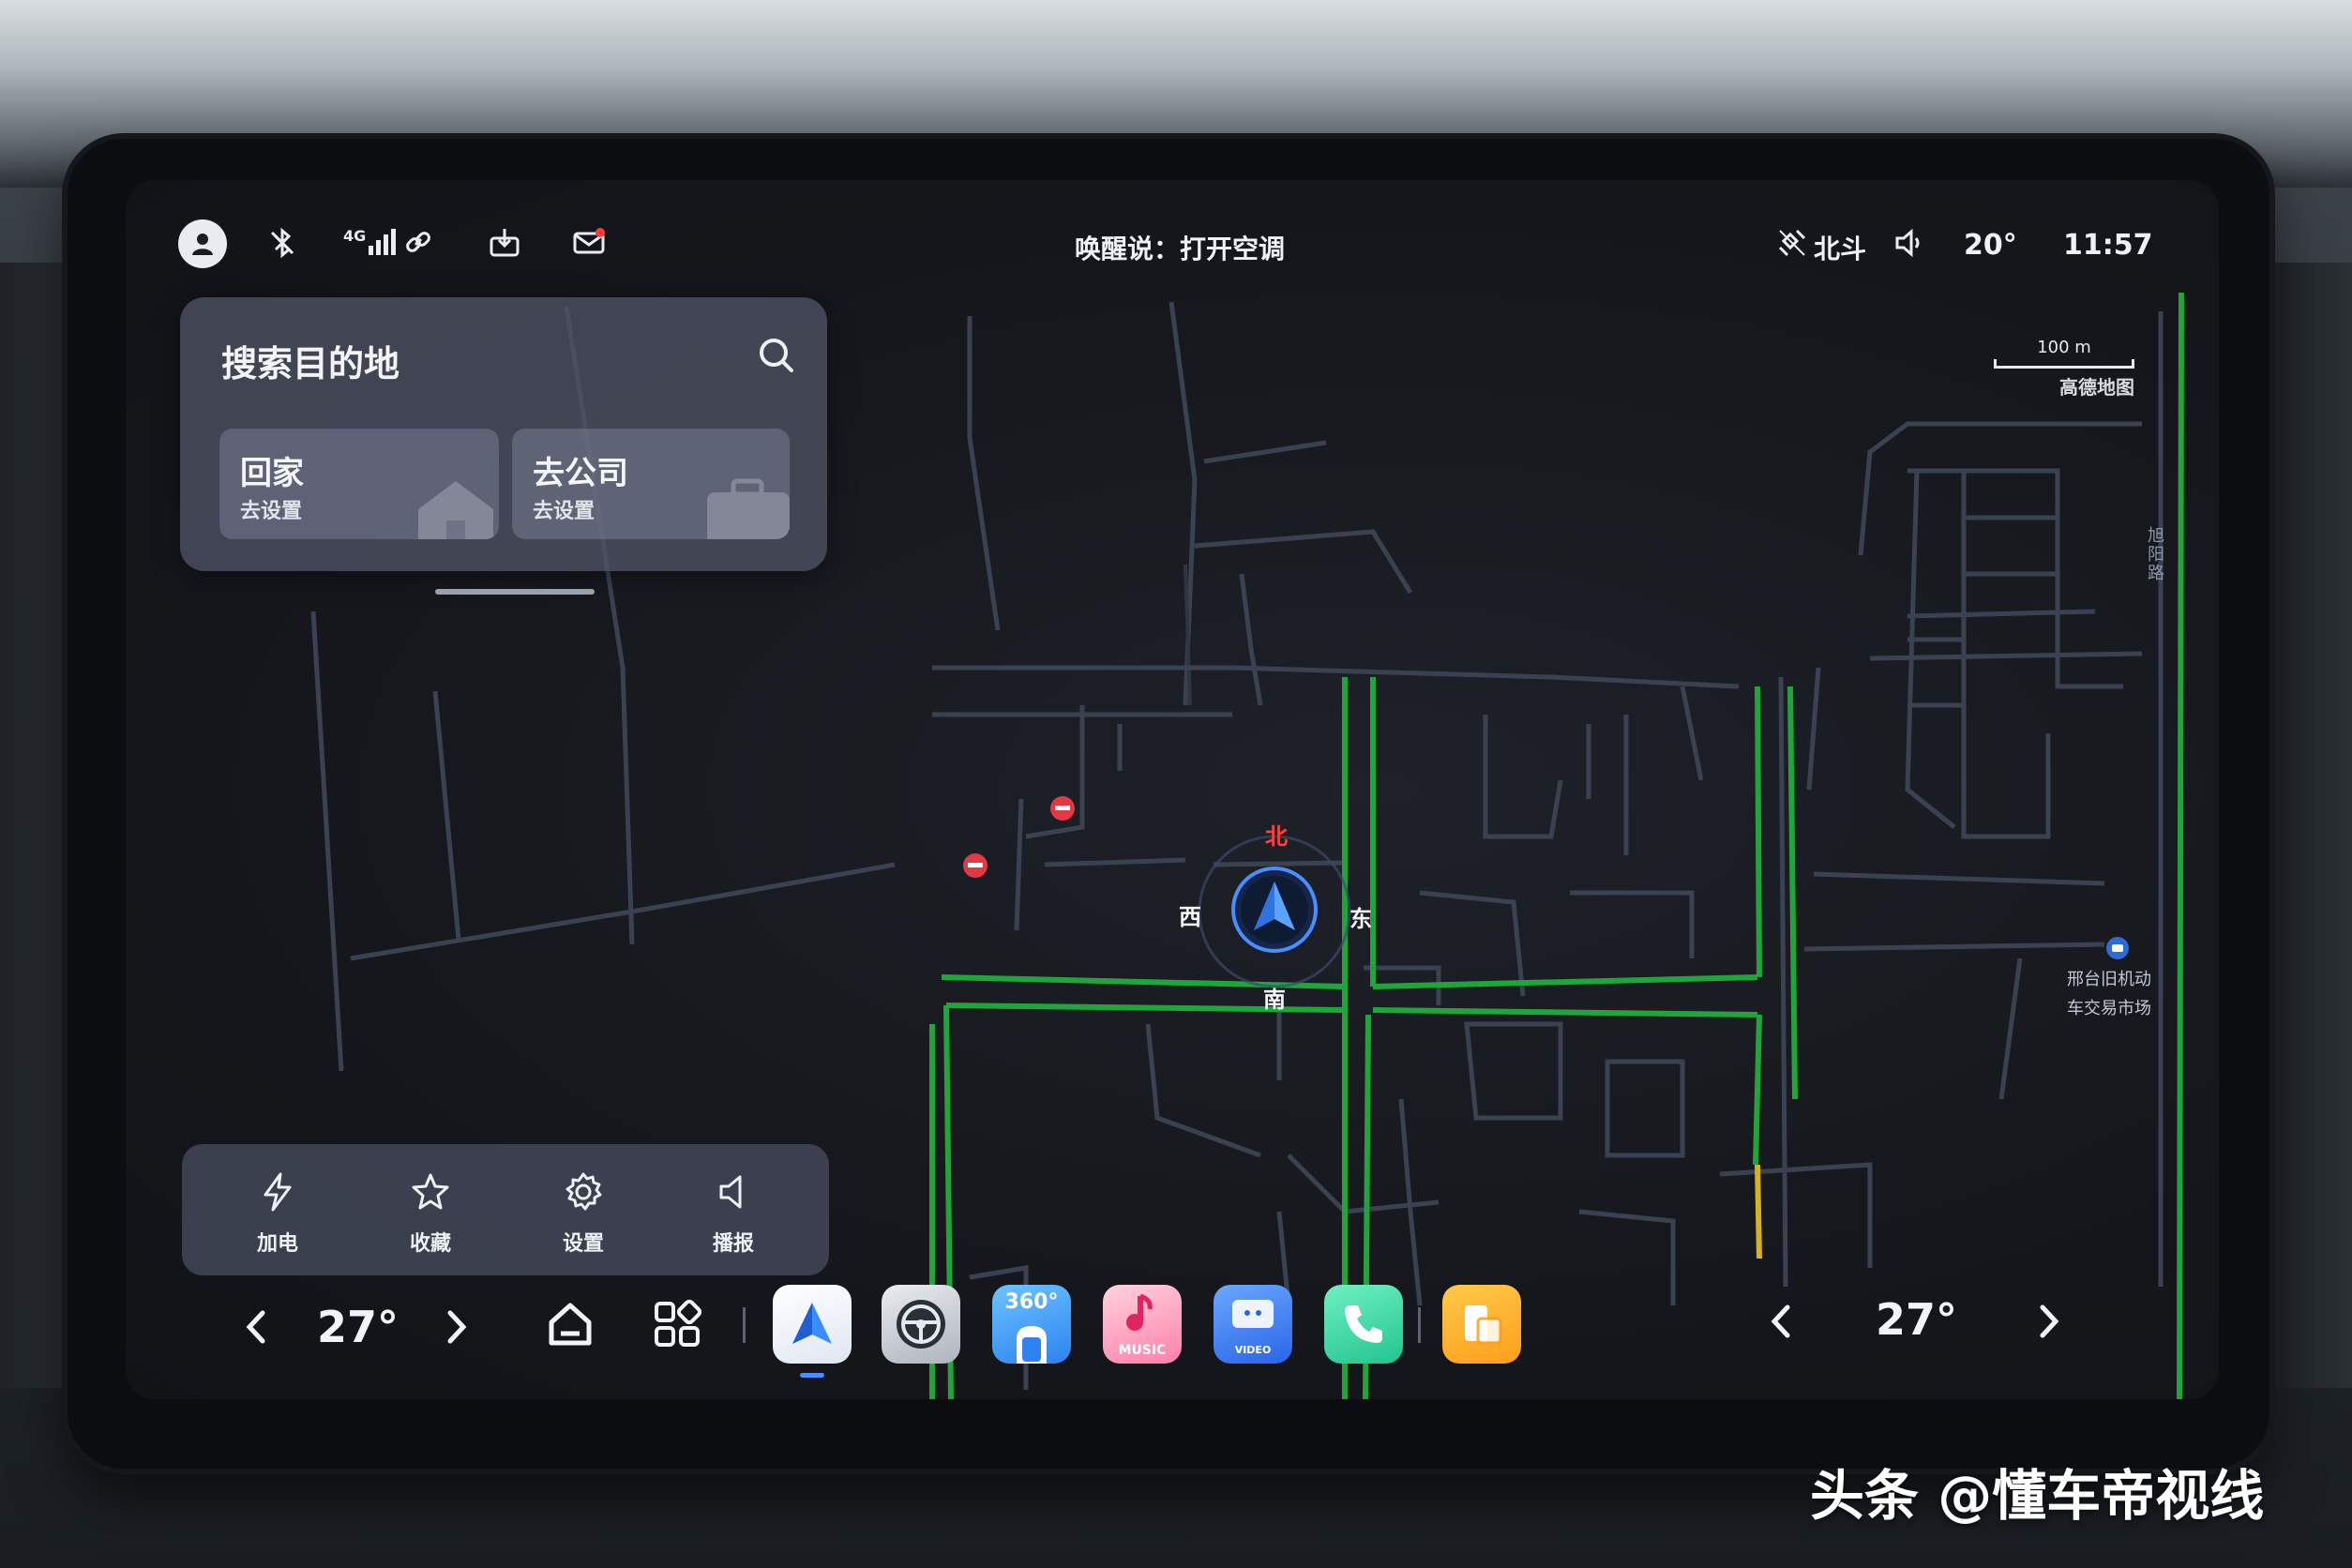  I want to click on user-avatar, so click(203, 243).